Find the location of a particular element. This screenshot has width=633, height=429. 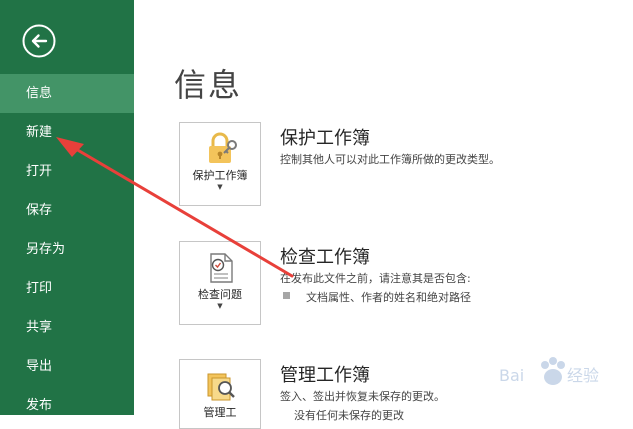

manage-workbook-button: 管理工 is located at coordinates (220, 394).